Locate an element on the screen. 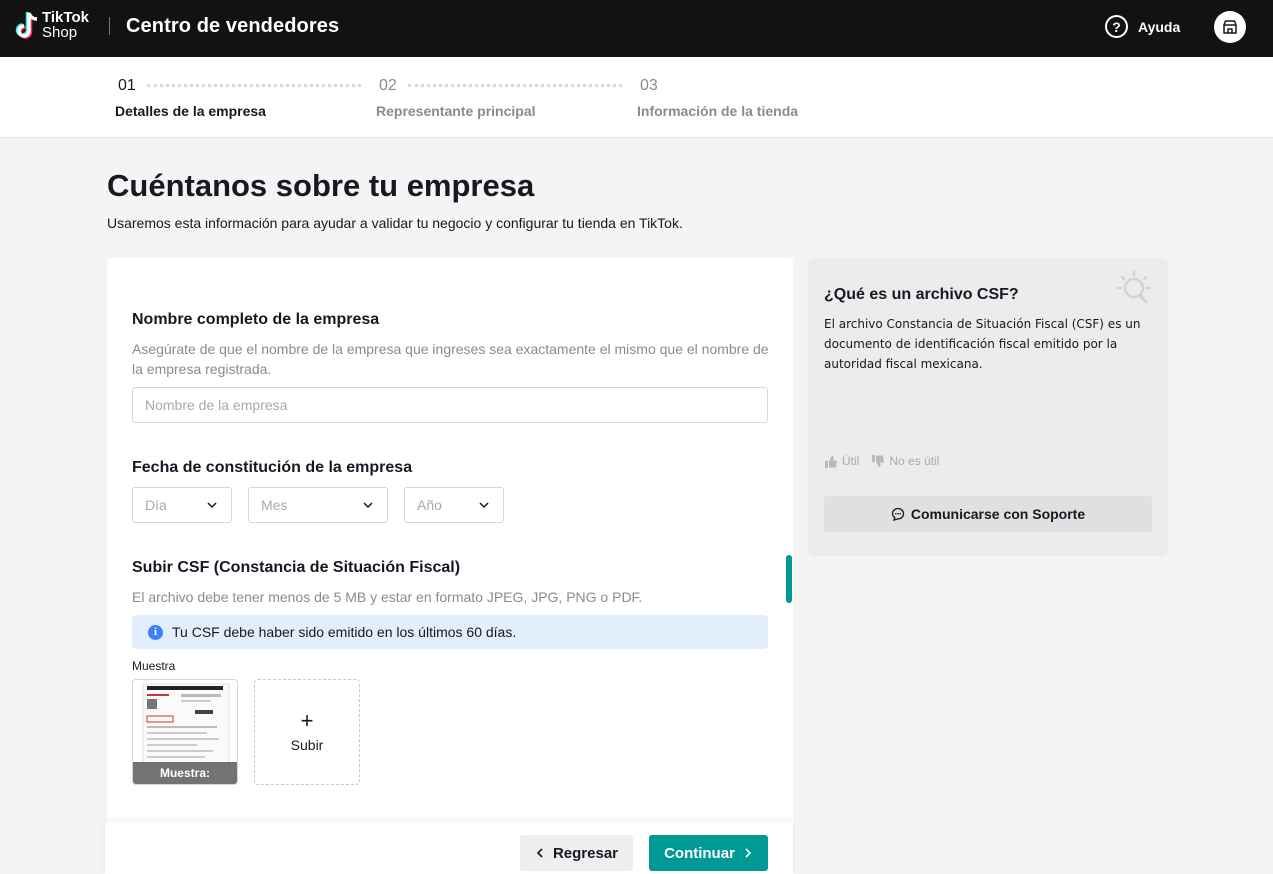 This screenshot has width=1273, height=874. thumbs-down-icon is located at coordinates (878, 460).